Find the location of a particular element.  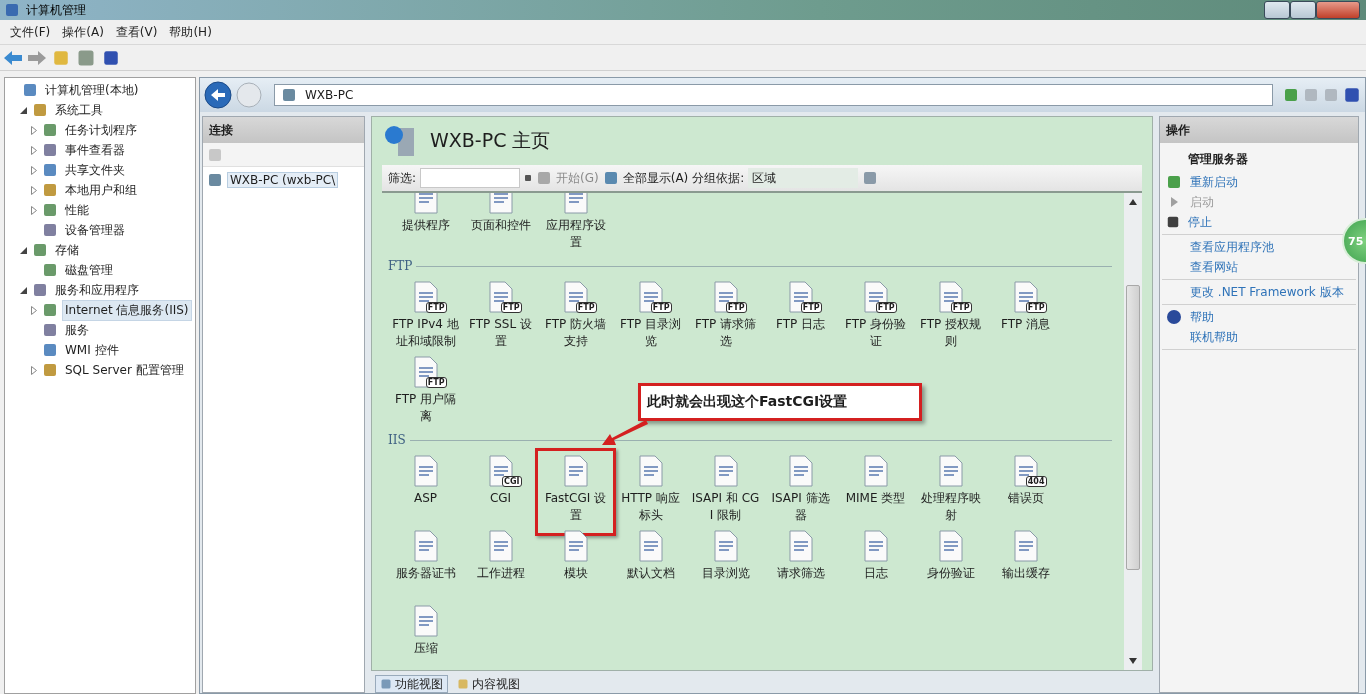

action-link: 更改 .NET Framework 版本 is located at coordinates (1267, 292).